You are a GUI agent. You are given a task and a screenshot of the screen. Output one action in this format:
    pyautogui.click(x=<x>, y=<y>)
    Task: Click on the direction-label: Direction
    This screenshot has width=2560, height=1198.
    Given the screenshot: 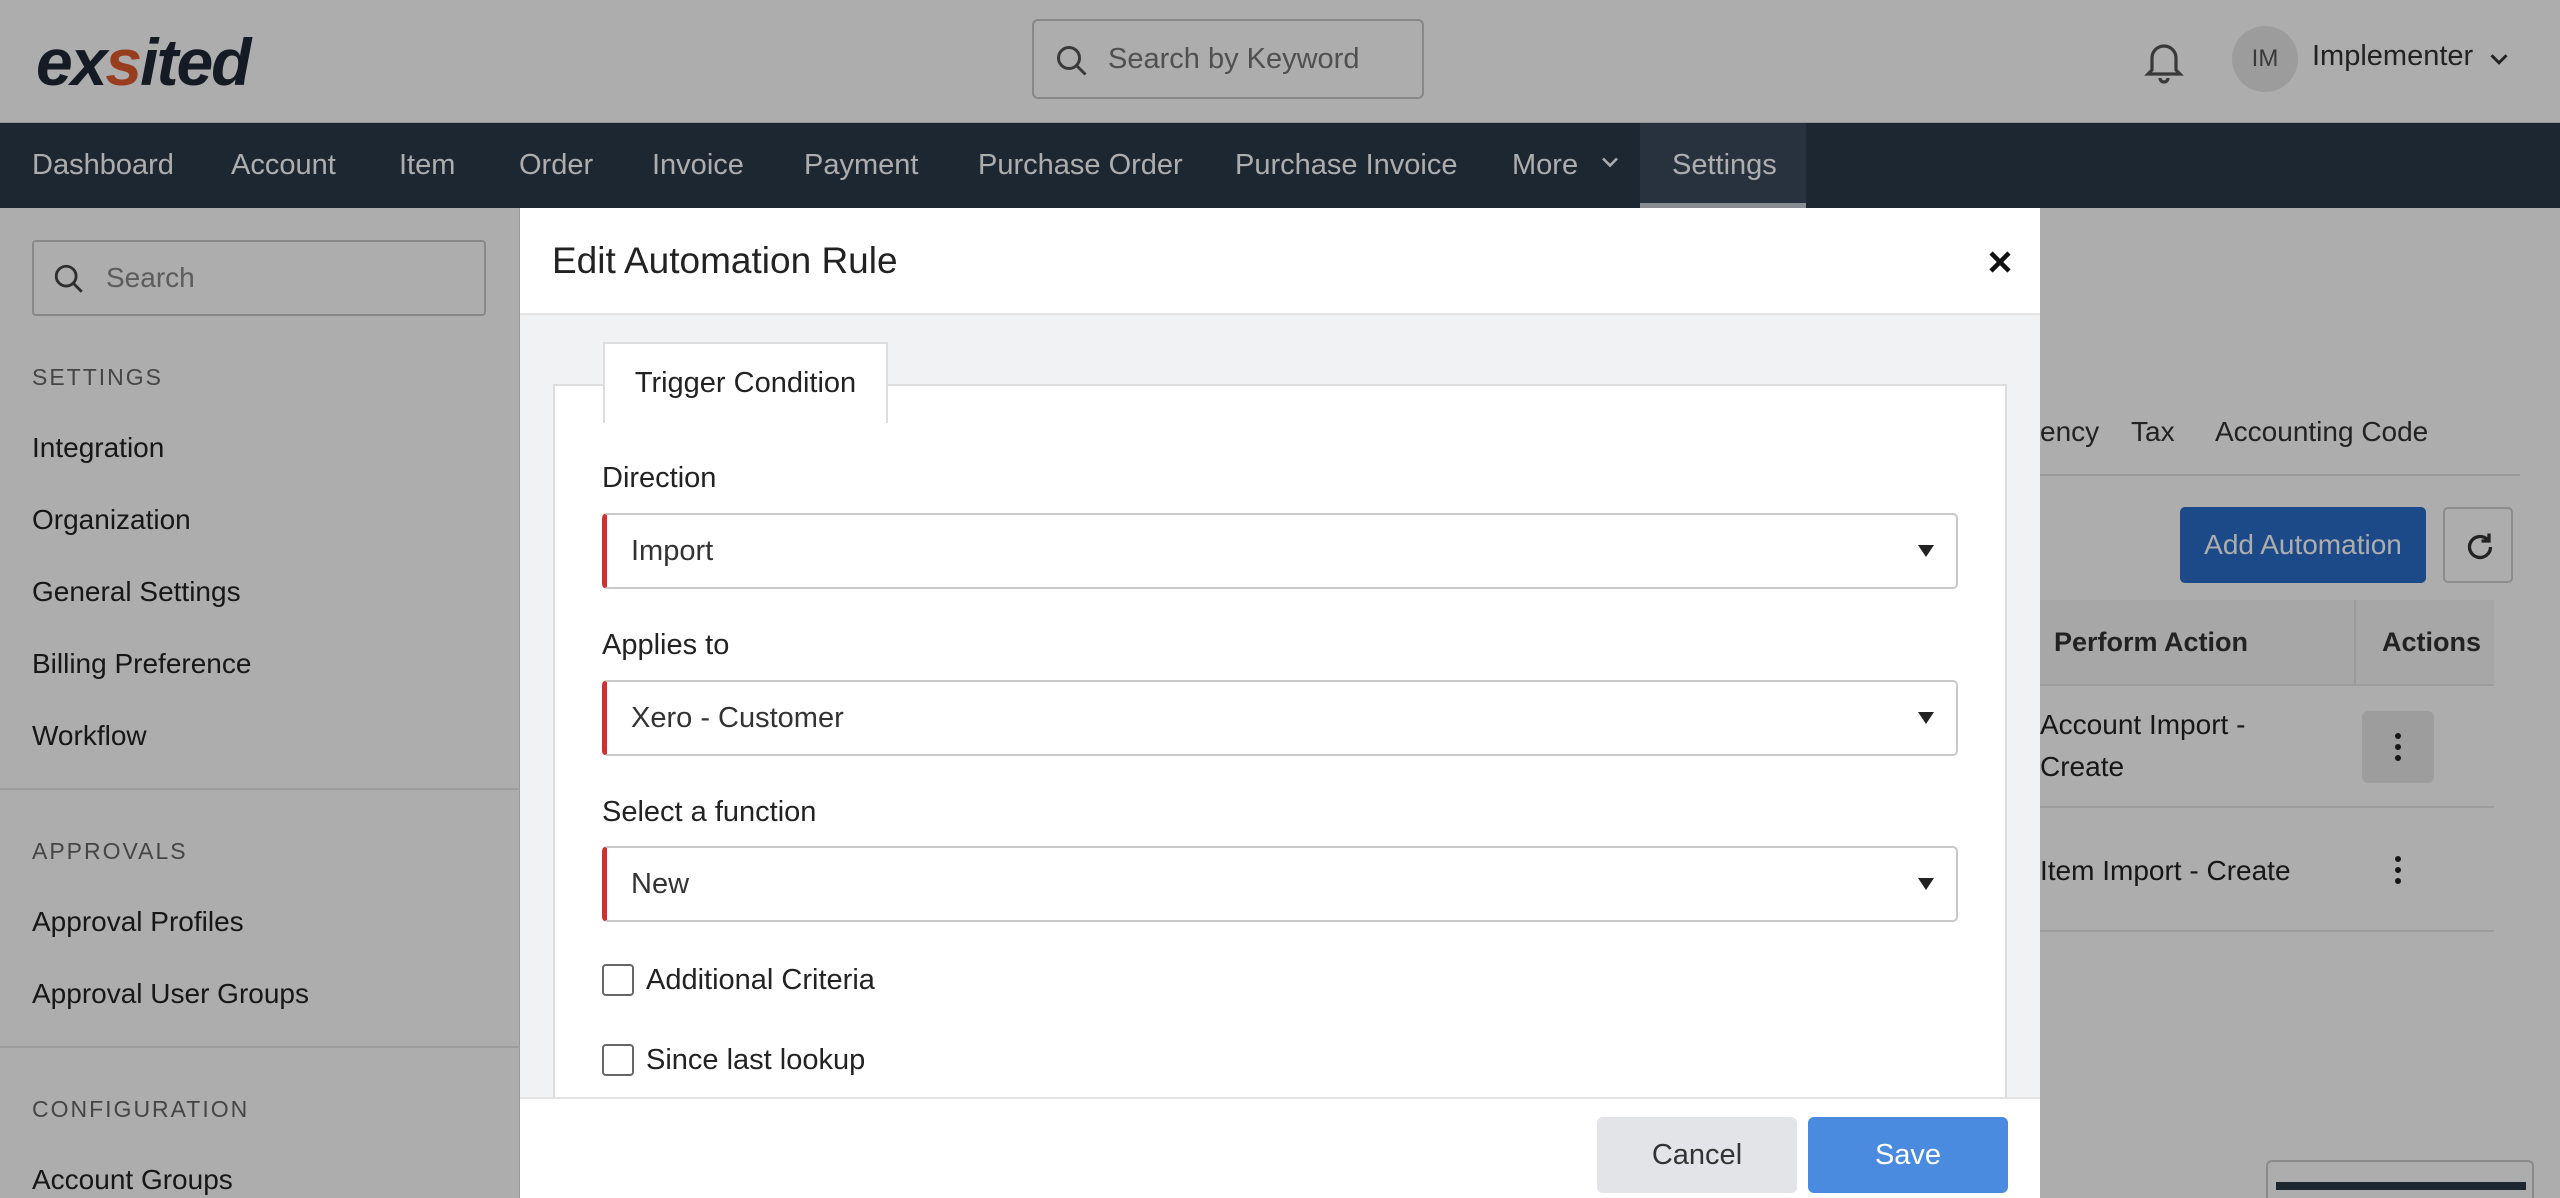 What is the action you would take?
    pyautogui.click(x=659, y=478)
    